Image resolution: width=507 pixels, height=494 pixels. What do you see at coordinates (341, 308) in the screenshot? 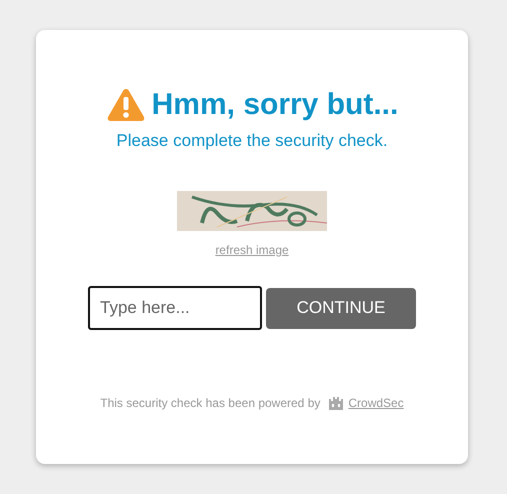
I see `continue-button: CONTINUE` at bounding box center [341, 308].